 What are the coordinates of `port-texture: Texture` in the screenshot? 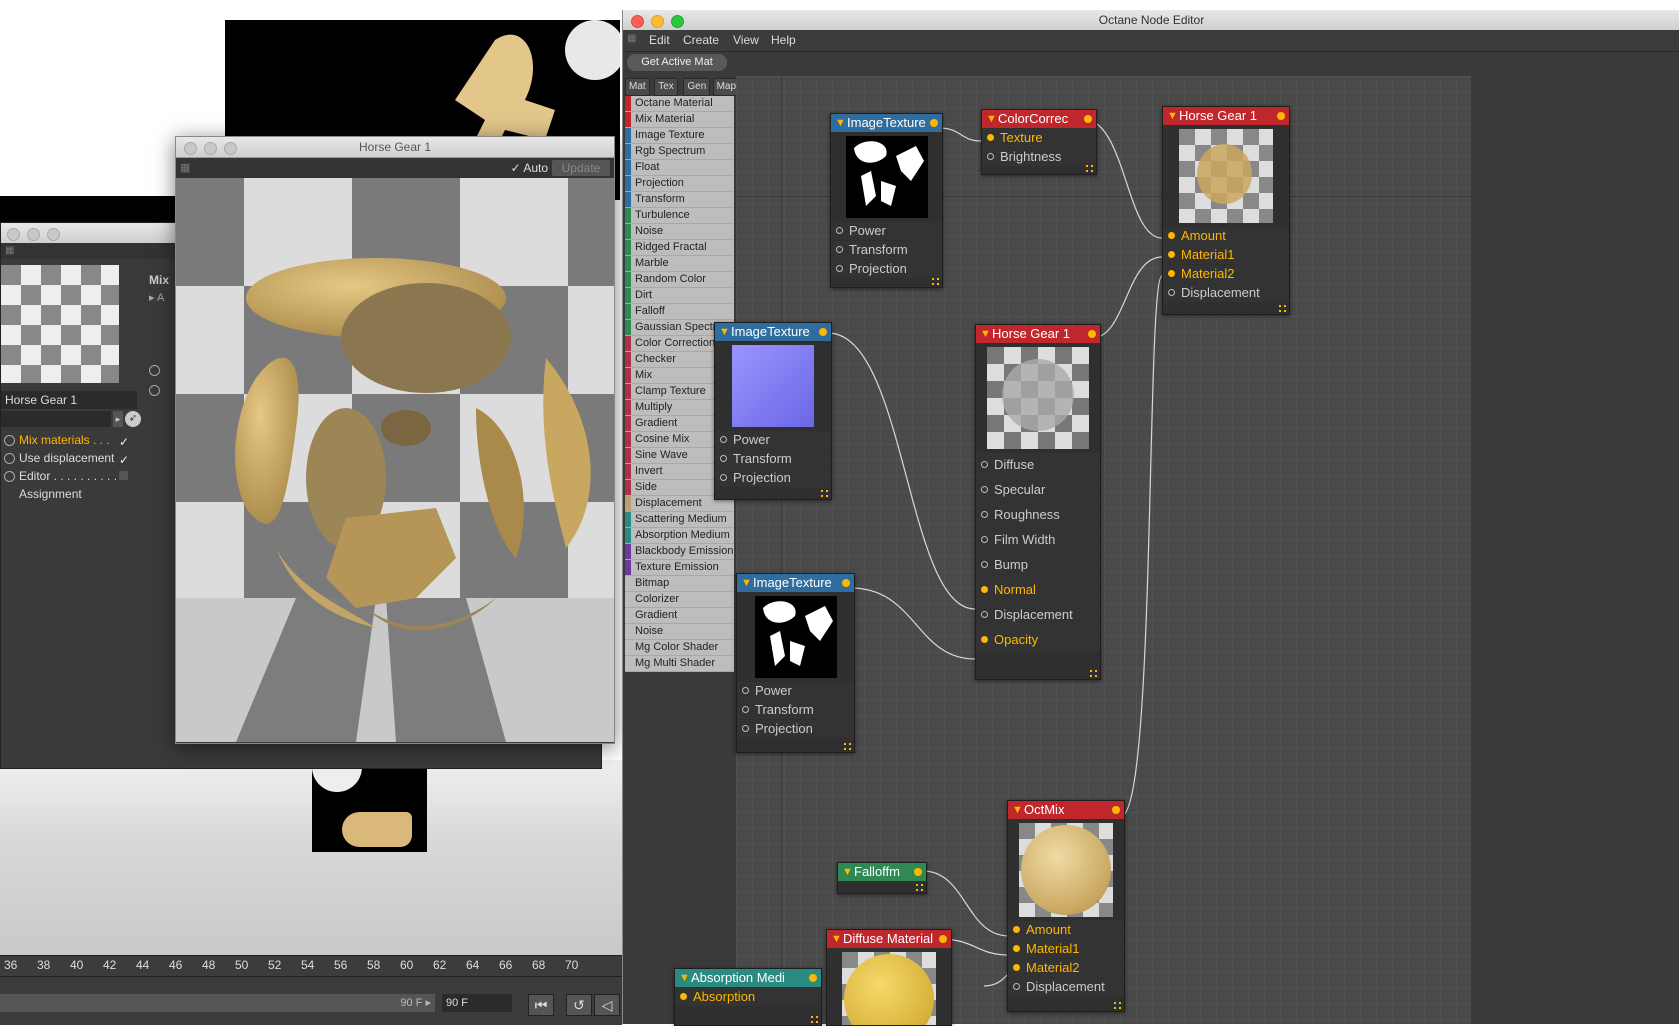 It's located at (1039, 138).